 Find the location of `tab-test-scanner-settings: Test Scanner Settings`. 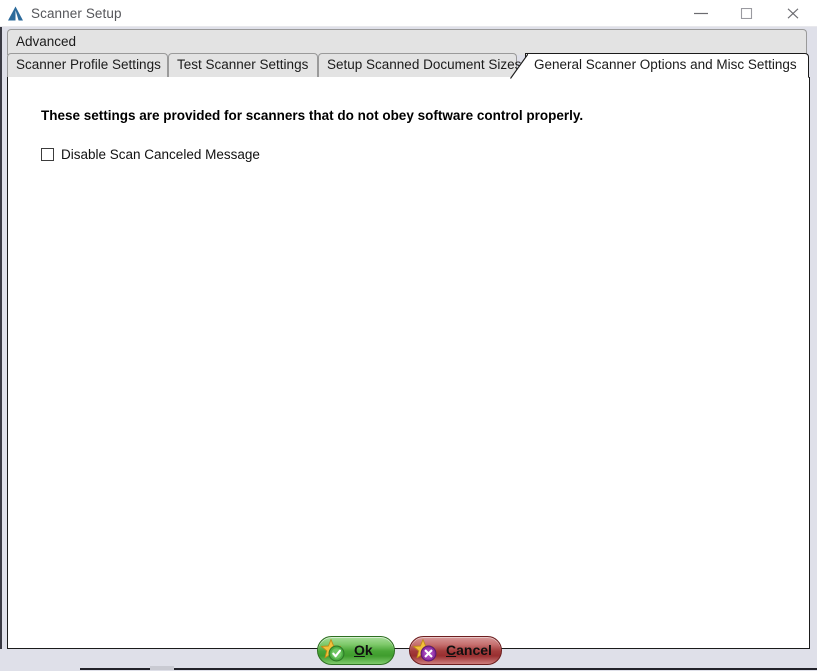

tab-test-scanner-settings: Test Scanner Settings is located at coordinates (243, 65).